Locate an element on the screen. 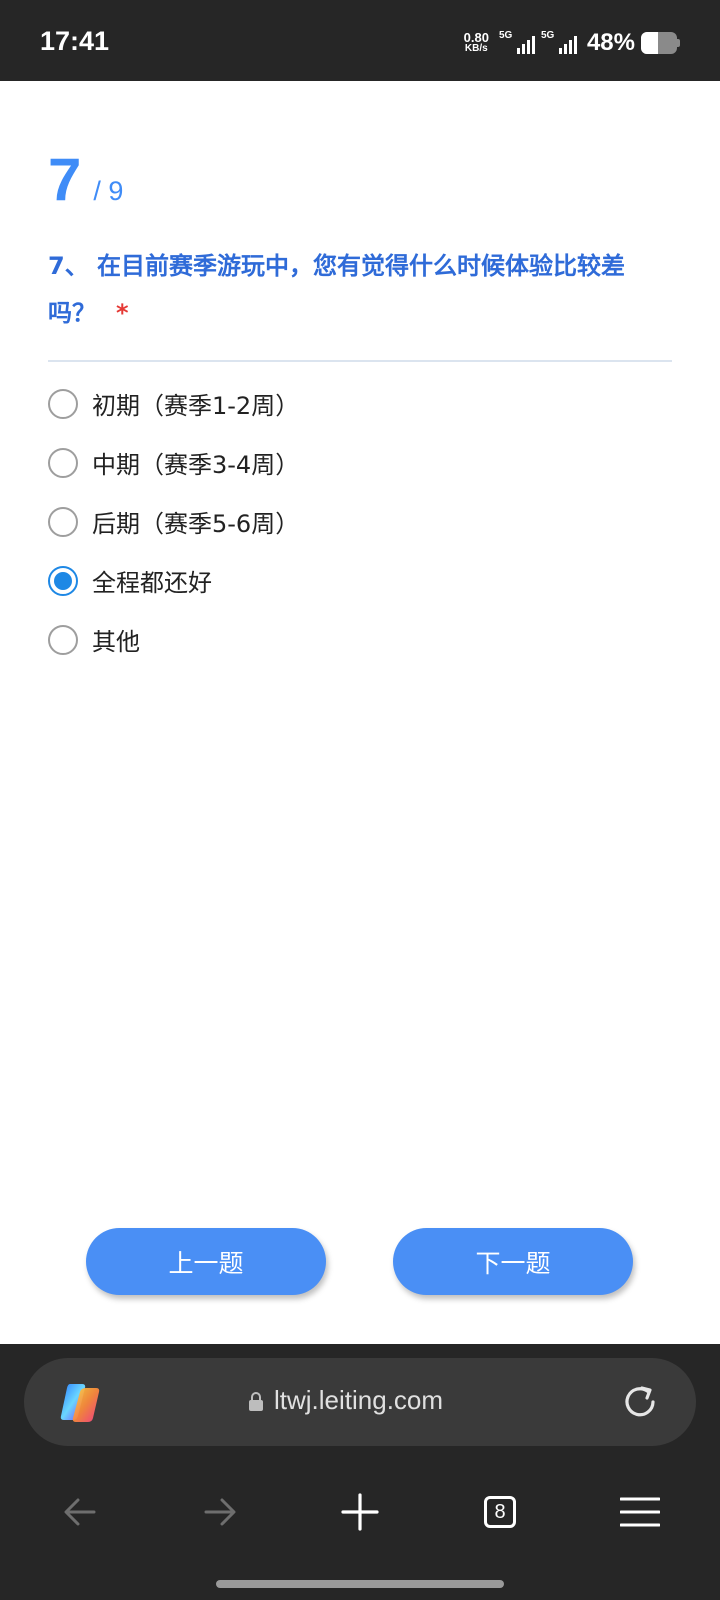 The image size is (720, 1600). back-button is located at coordinates (80, 1512).